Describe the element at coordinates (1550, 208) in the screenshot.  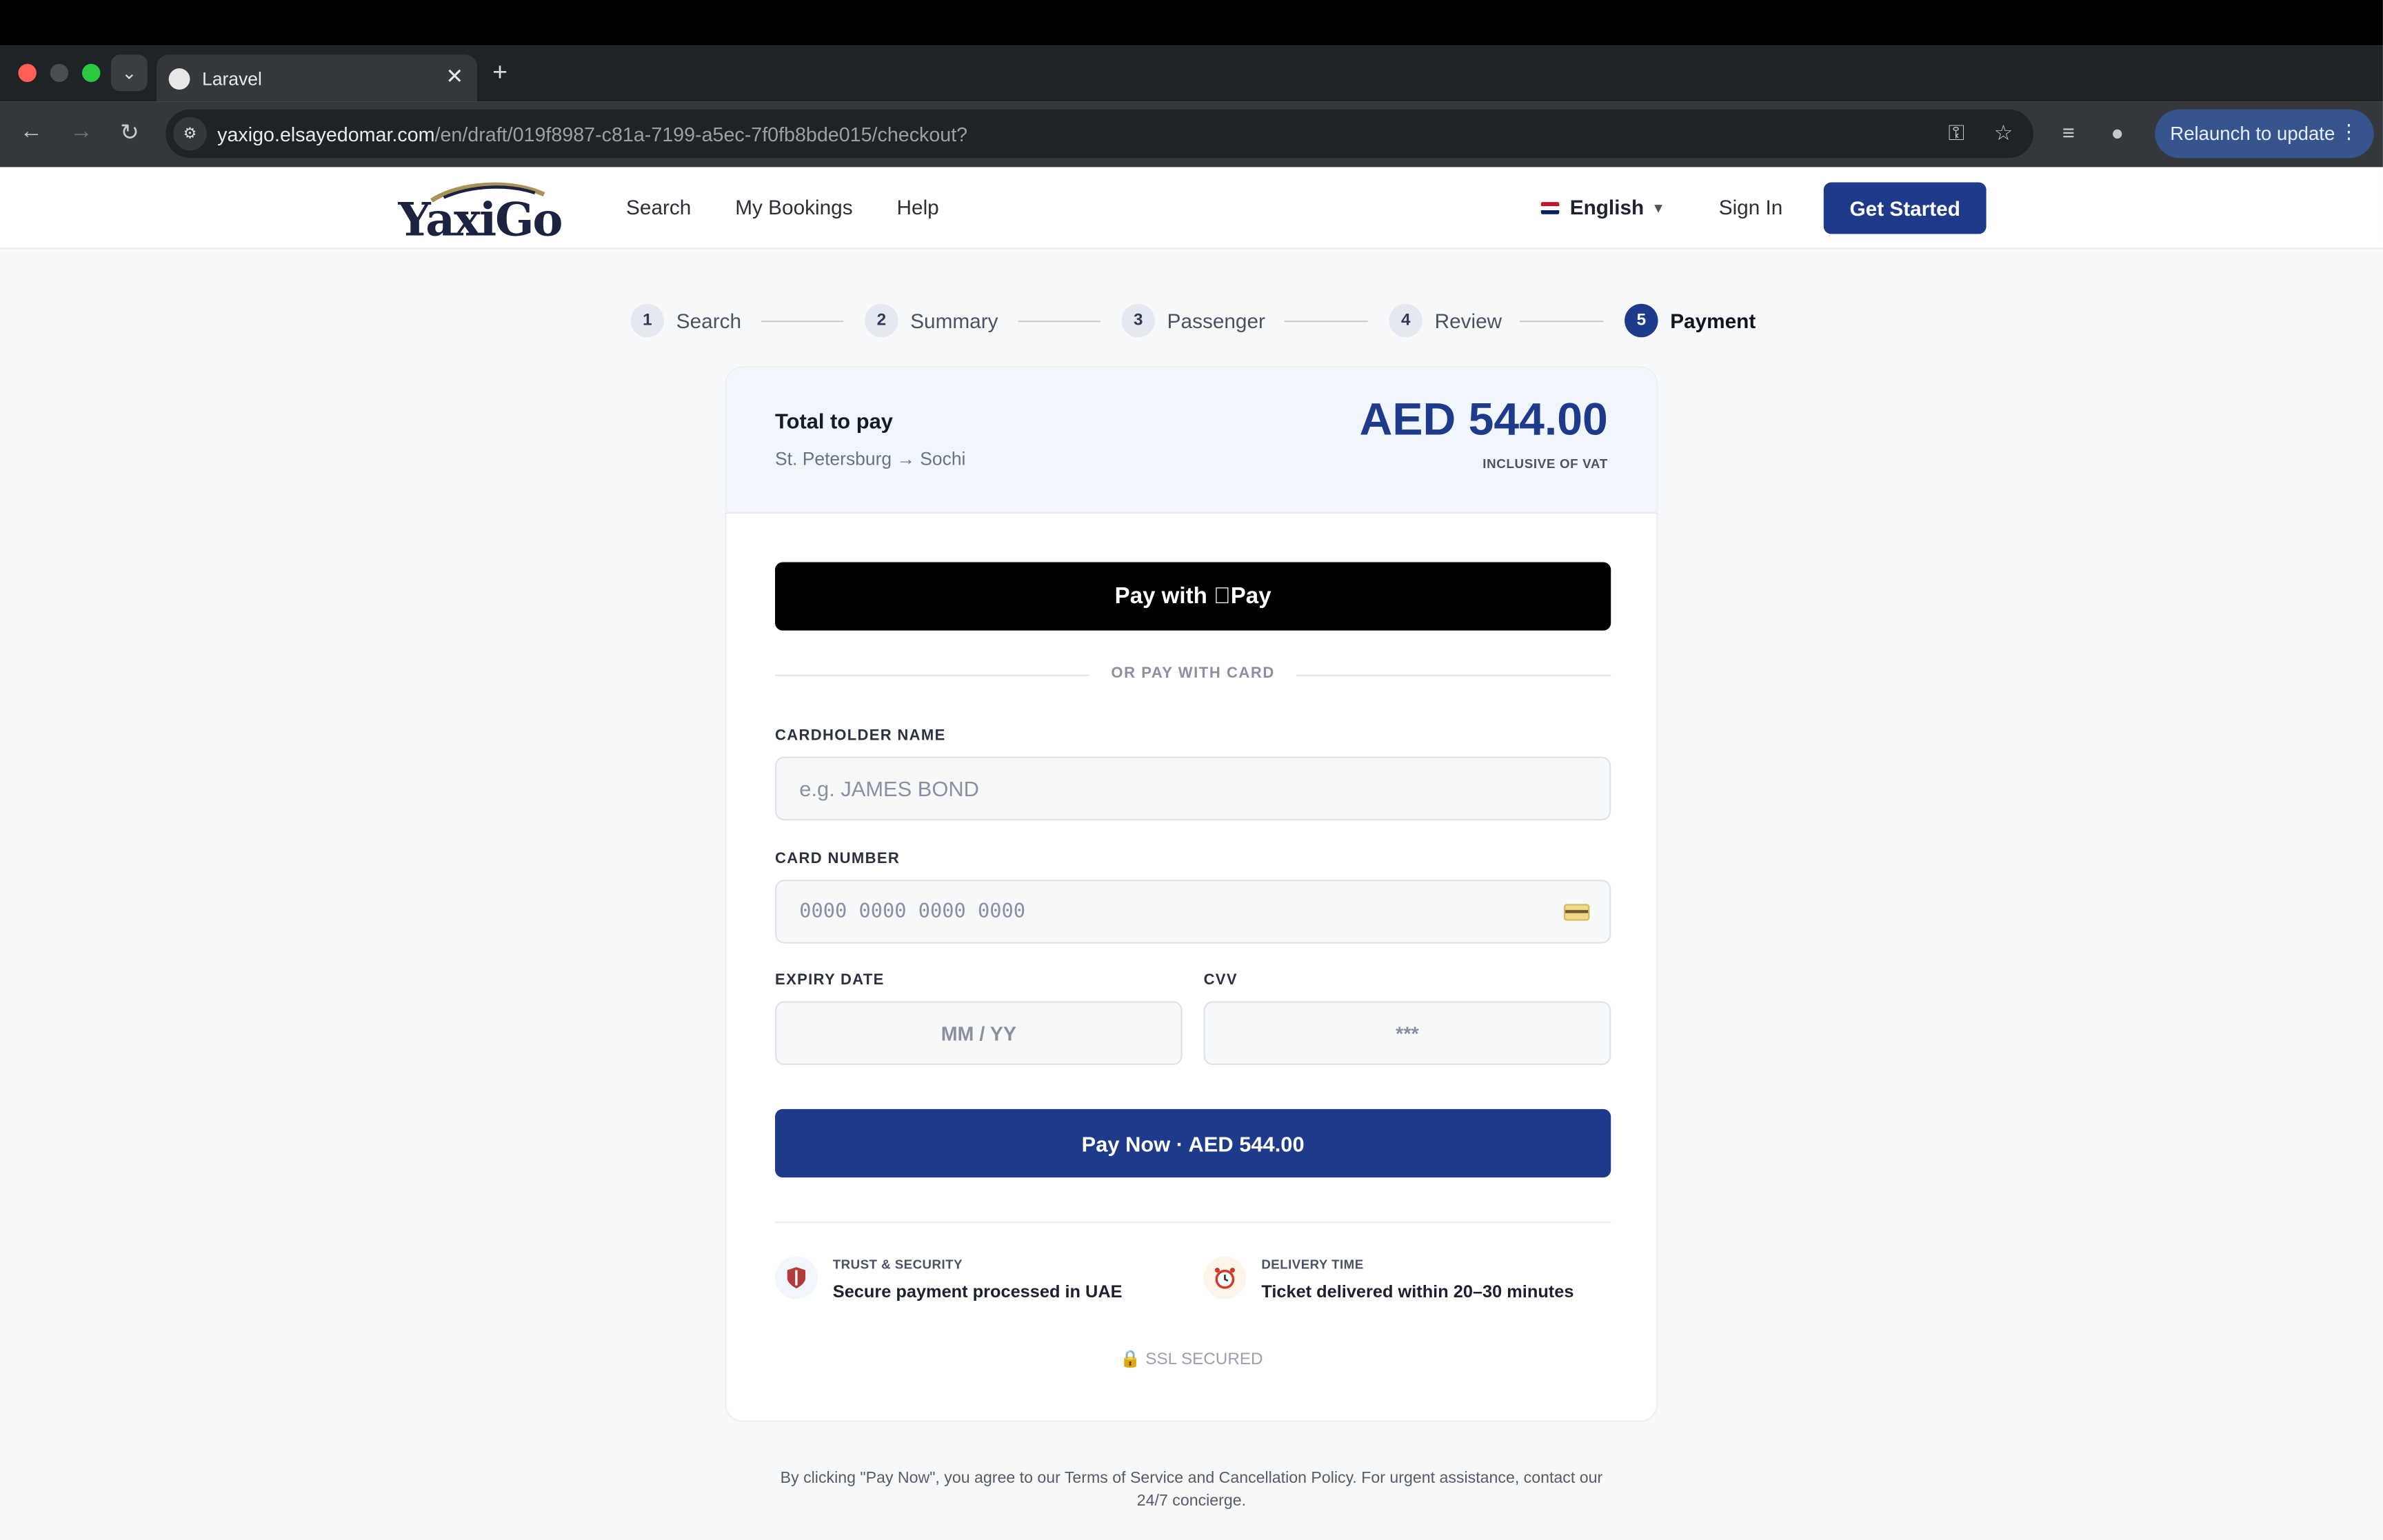
I see `uk-flag-icon` at that location.